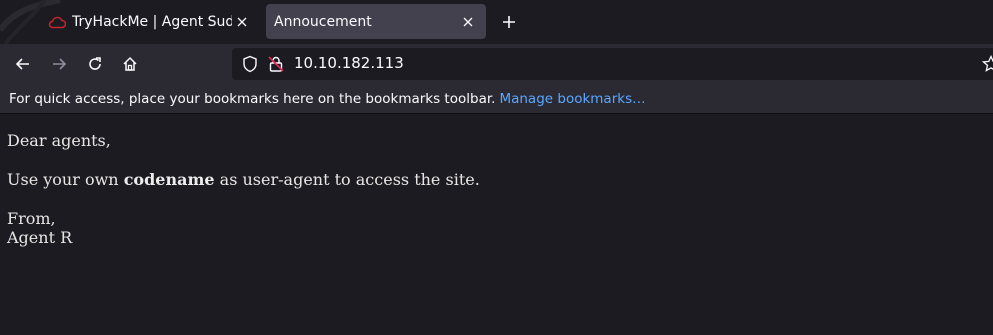 The height and width of the screenshot is (335, 993). I want to click on navigation-toolbar: 10.10.182.113, so click(496, 64).